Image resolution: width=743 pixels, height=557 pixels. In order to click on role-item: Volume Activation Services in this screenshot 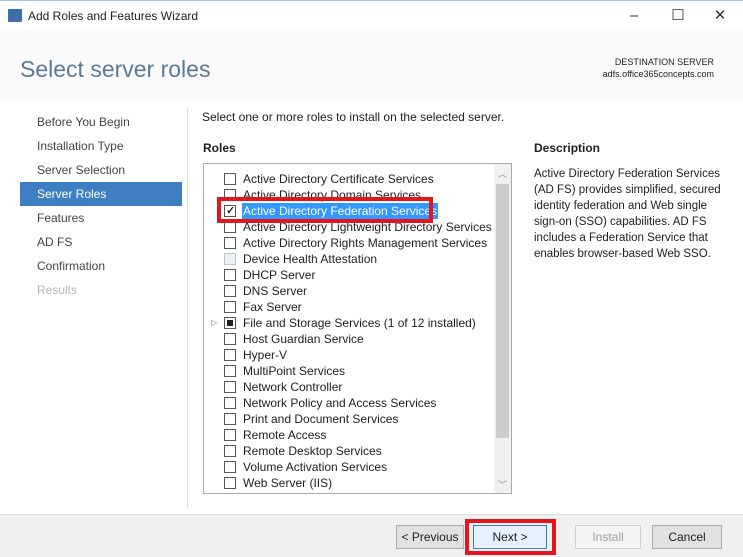, I will do `click(349, 467)`.